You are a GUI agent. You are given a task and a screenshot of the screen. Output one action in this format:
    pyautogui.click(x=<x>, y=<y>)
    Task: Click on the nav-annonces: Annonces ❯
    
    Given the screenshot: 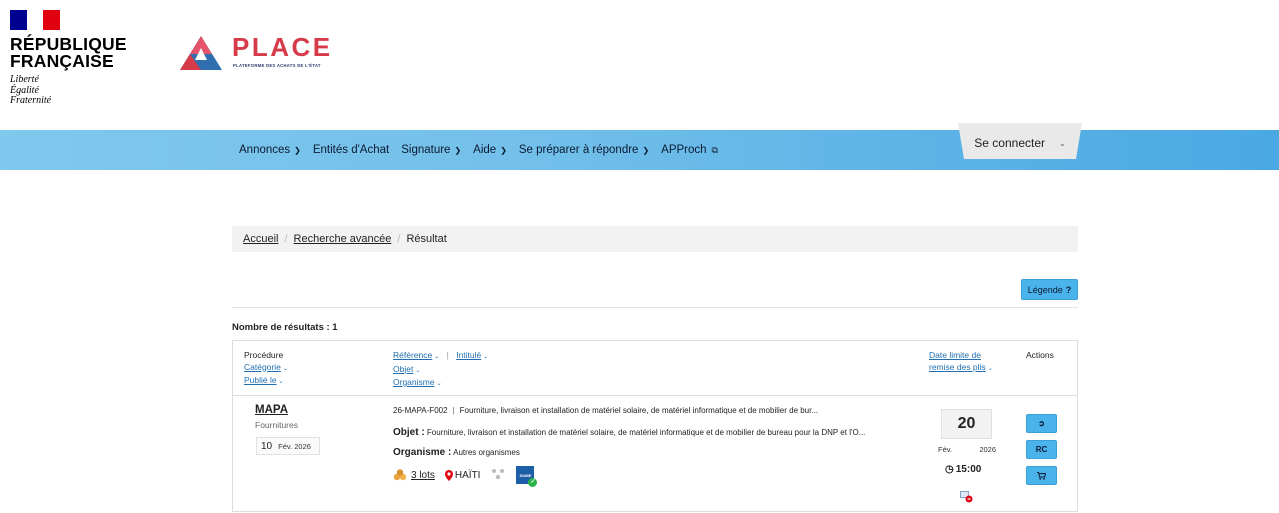 What is the action you would take?
    pyautogui.click(x=270, y=150)
    